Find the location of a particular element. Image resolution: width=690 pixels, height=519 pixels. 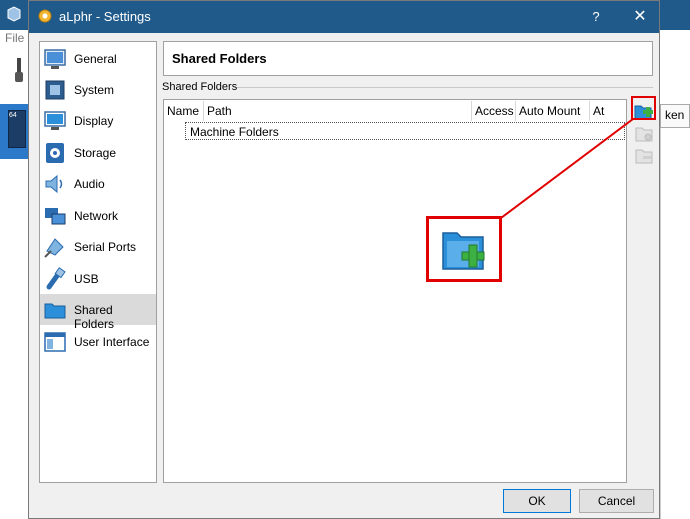

zoom-callout is located at coordinates (464, 249).